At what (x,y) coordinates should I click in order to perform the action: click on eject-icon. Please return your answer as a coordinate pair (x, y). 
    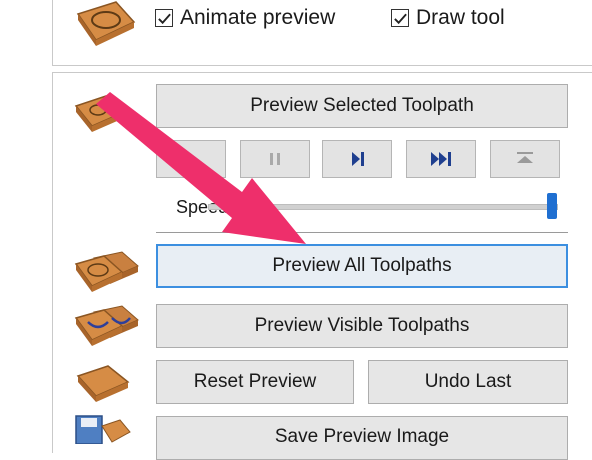
    Looking at the image, I should click on (525, 157).